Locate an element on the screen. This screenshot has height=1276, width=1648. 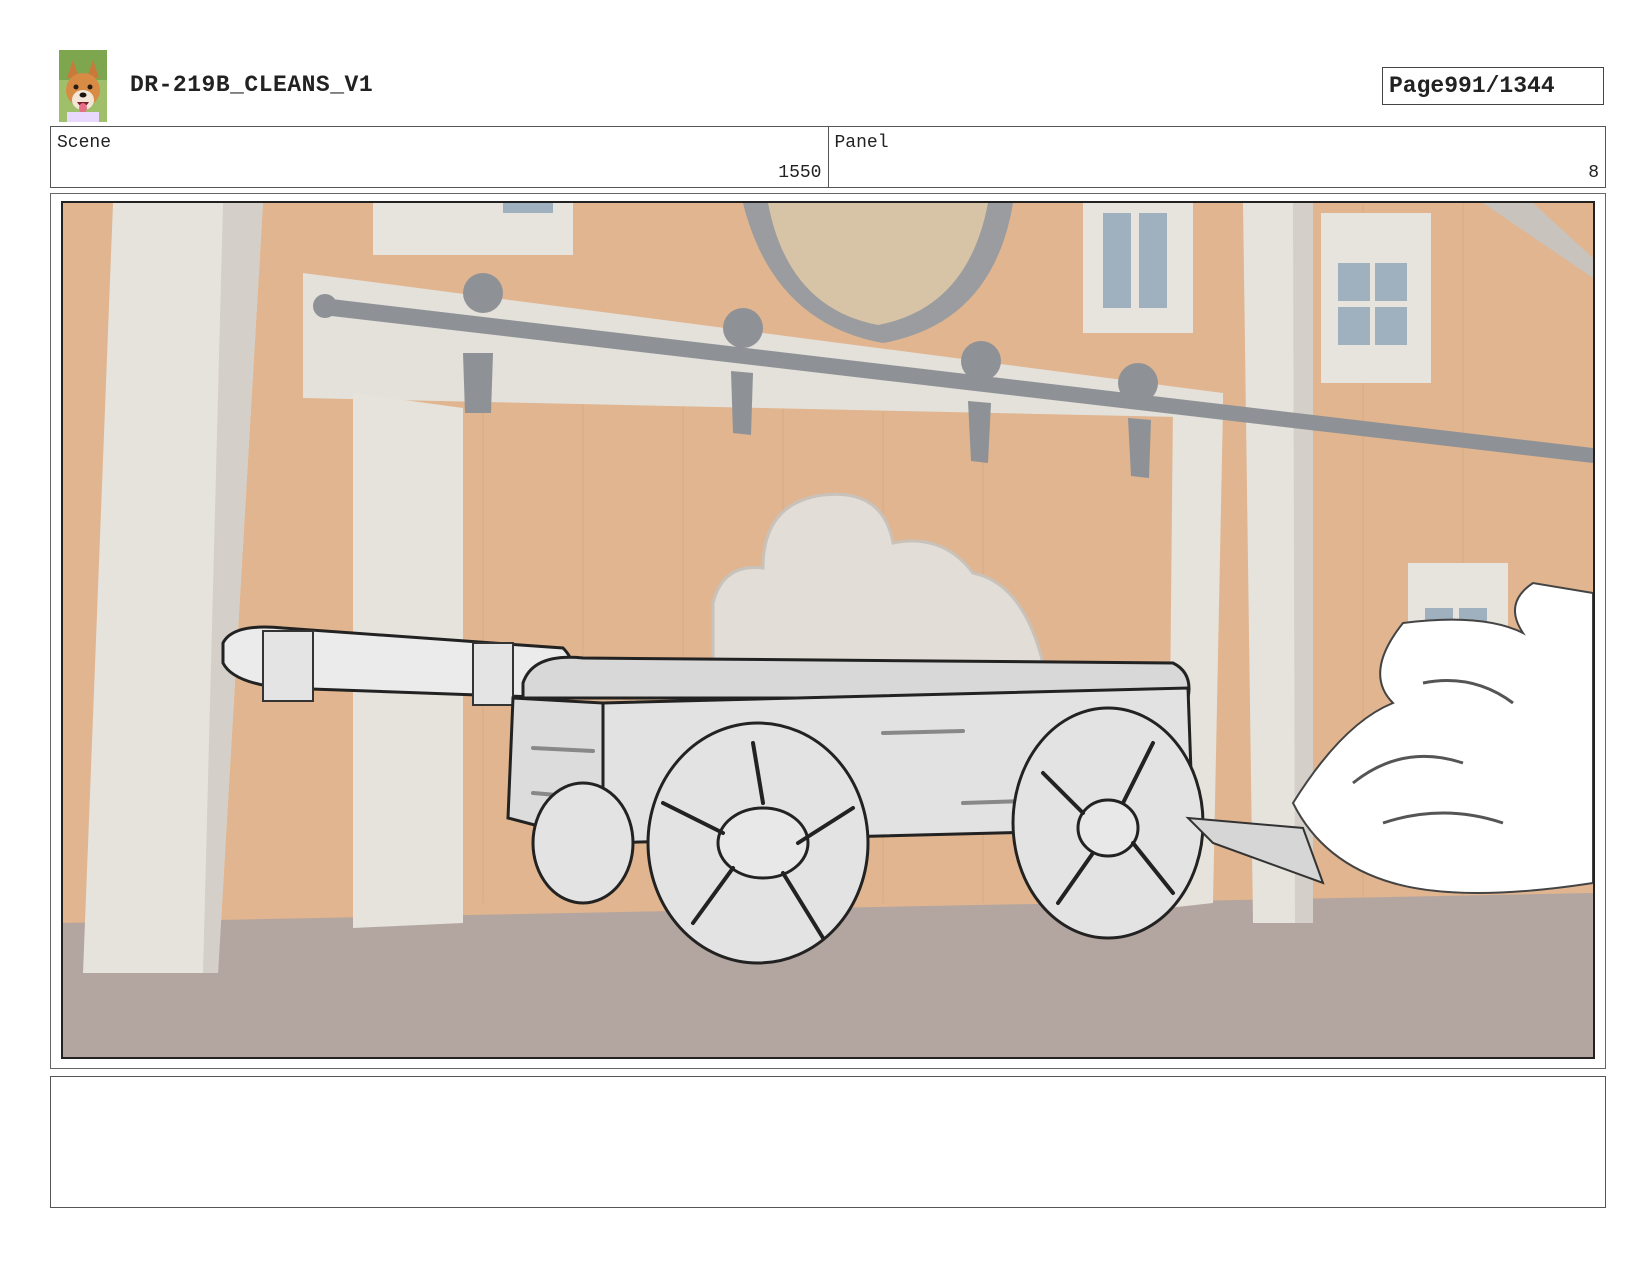
document-title: DR-219B_CLEANS_V1 is located at coordinates (252, 85).